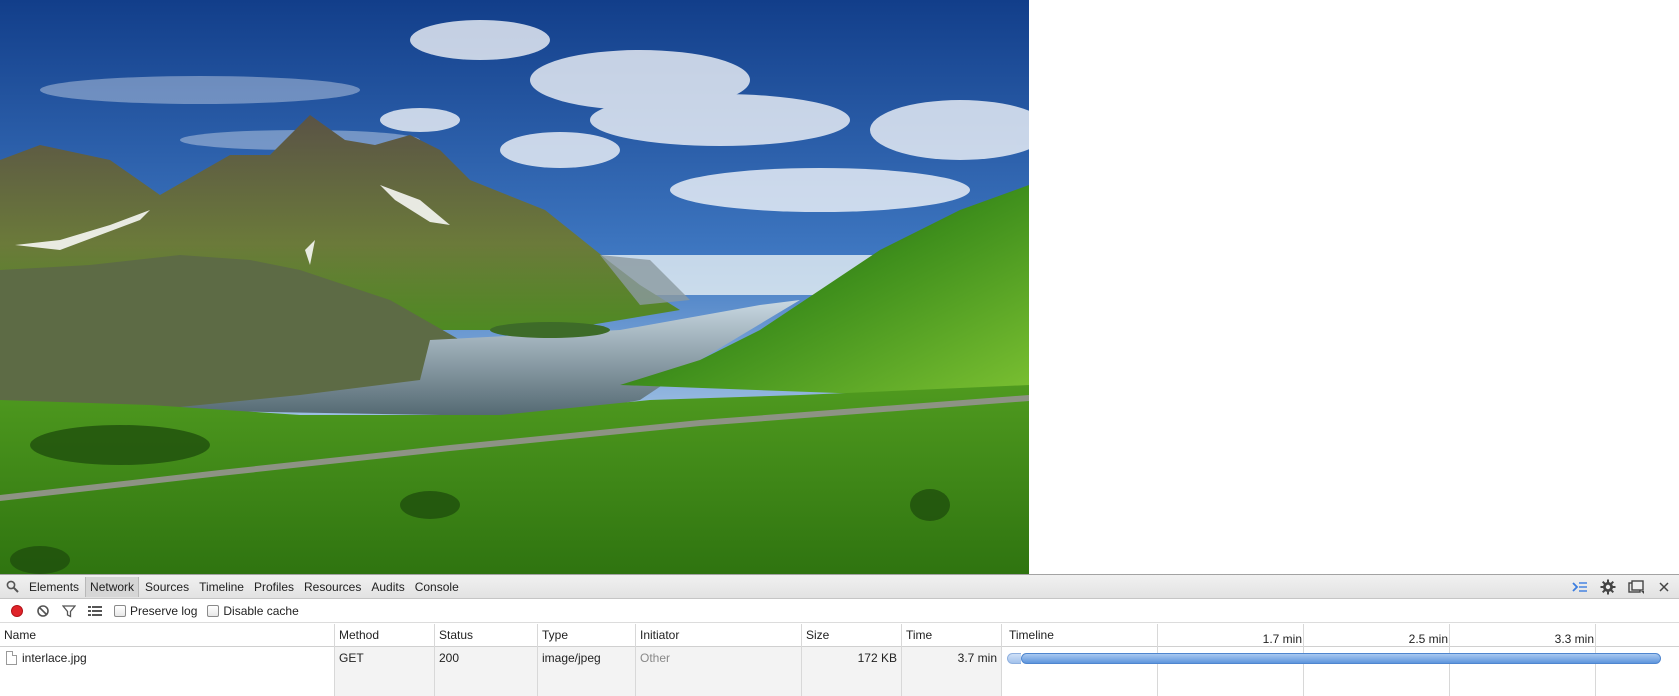  What do you see at coordinates (11, 658) in the screenshot?
I see `file-icon` at bounding box center [11, 658].